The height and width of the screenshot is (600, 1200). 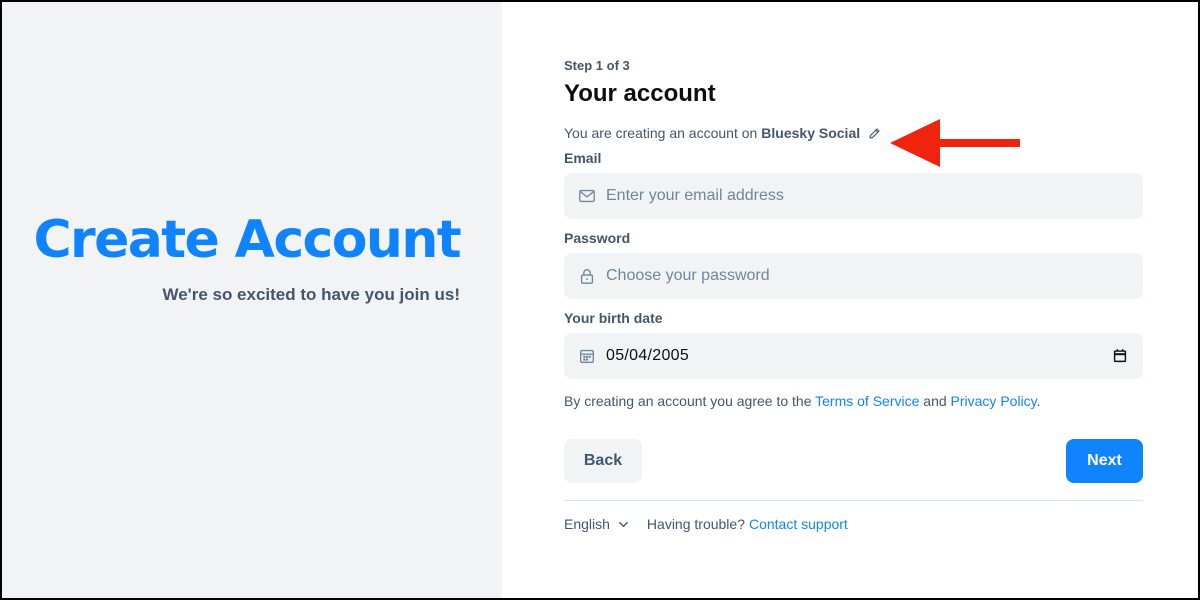 What do you see at coordinates (603, 461) in the screenshot?
I see `back-button: Back` at bounding box center [603, 461].